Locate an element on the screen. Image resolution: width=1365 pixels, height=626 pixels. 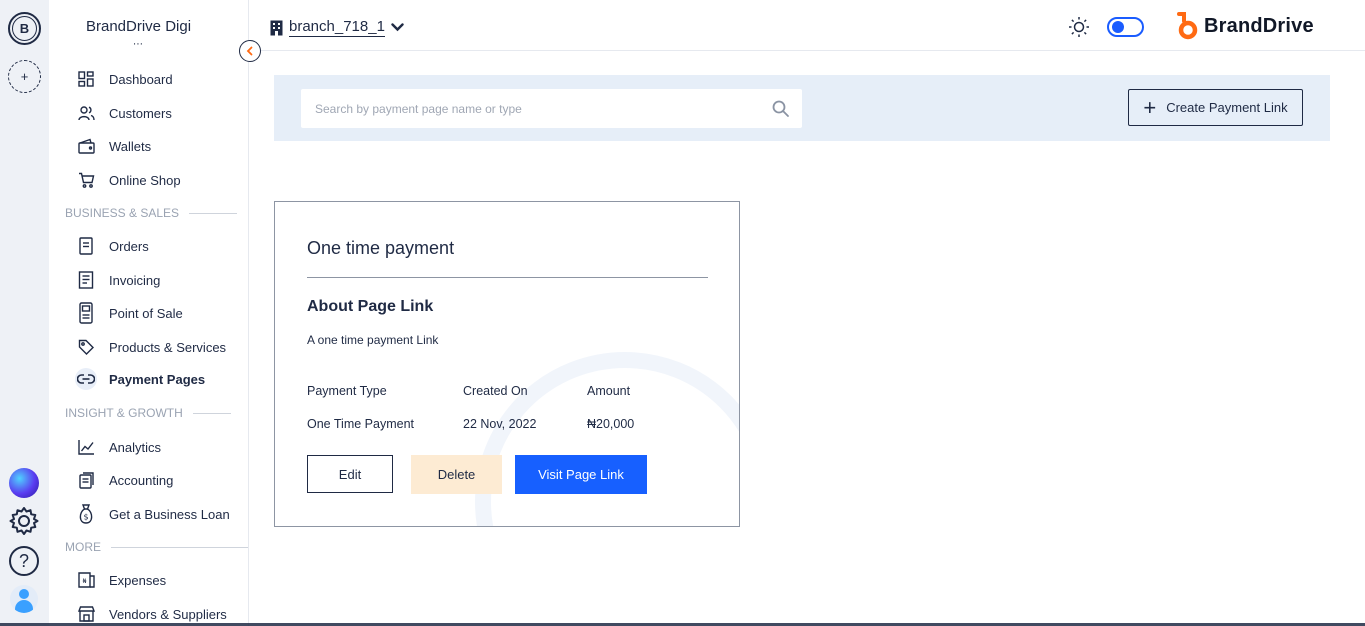
settings-gear-icon is located at coordinates (24, 521).